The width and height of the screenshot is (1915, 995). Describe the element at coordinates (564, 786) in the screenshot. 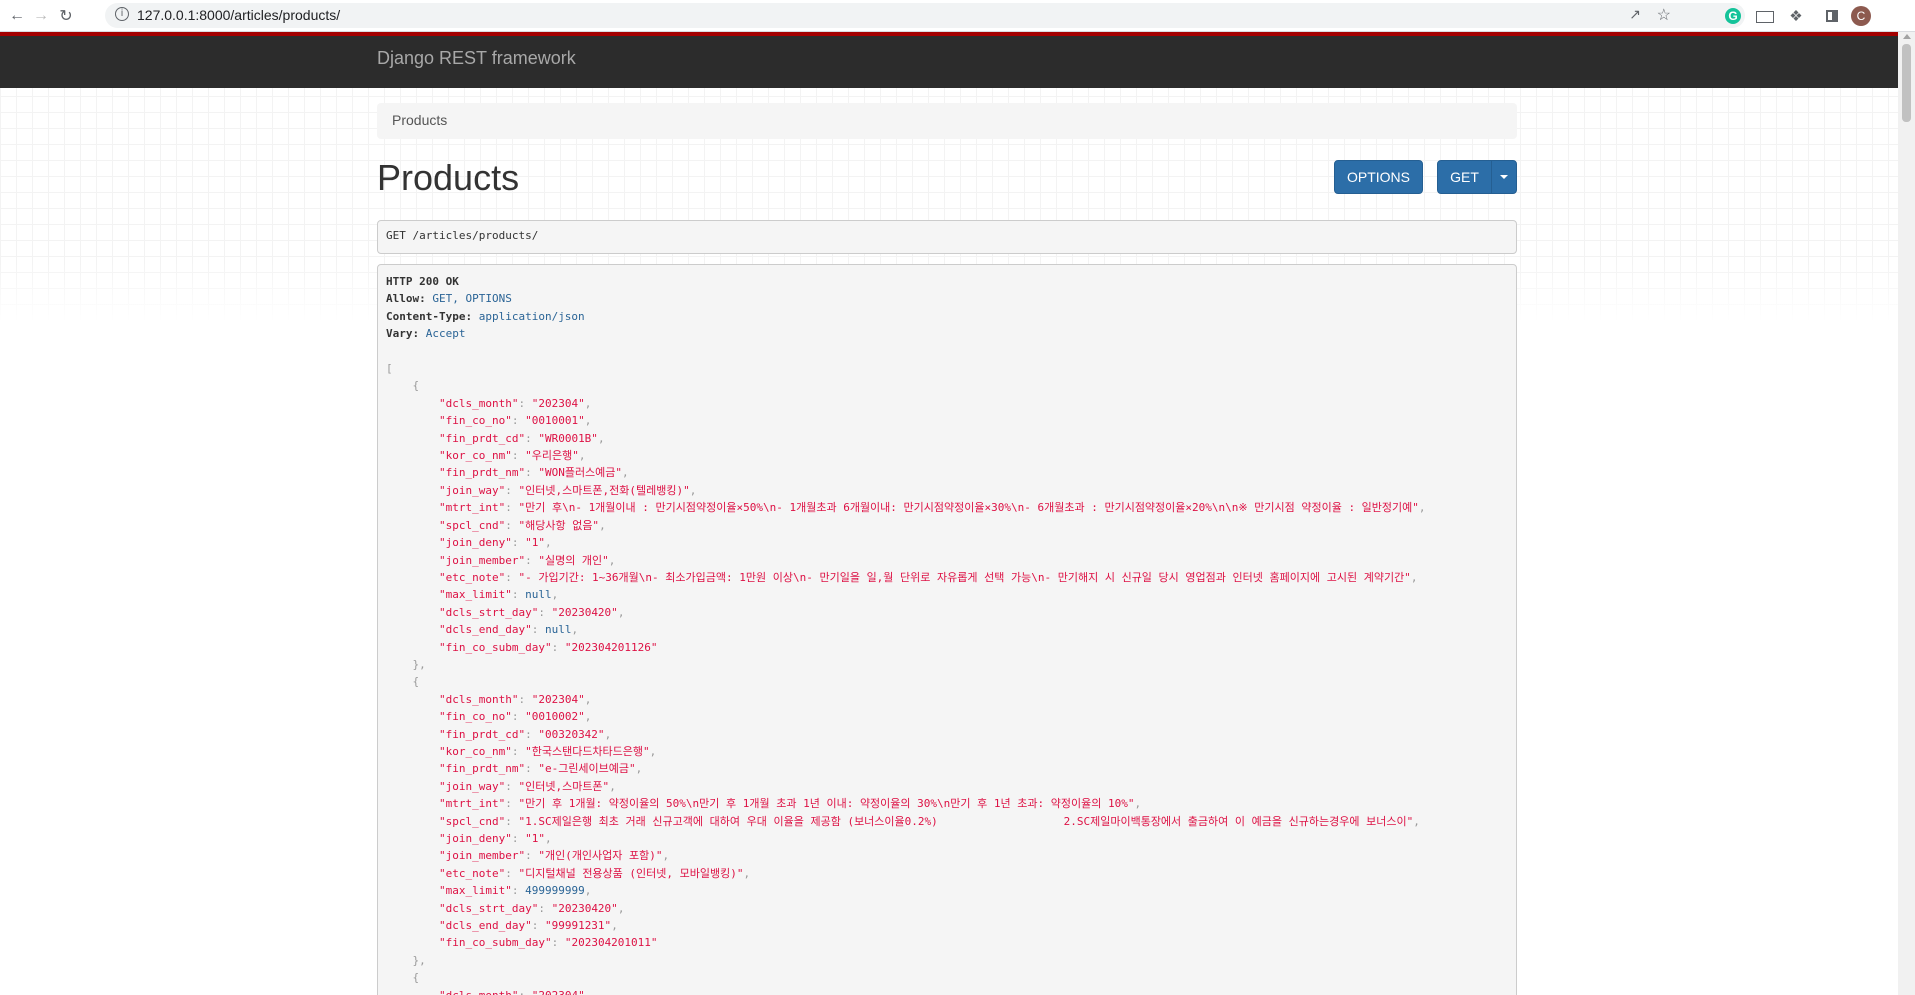

I see `json-value: "인터넷,스마트폰"` at that location.